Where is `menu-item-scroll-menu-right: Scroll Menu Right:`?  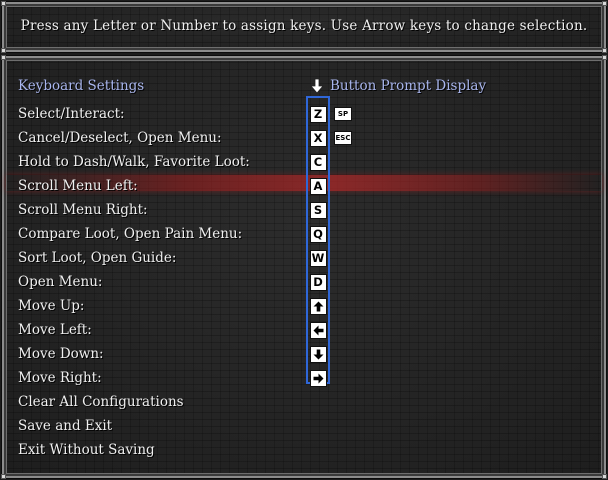
menu-item-scroll-menu-right: Scroll Menu Right: is located at coordinates (134, 210).